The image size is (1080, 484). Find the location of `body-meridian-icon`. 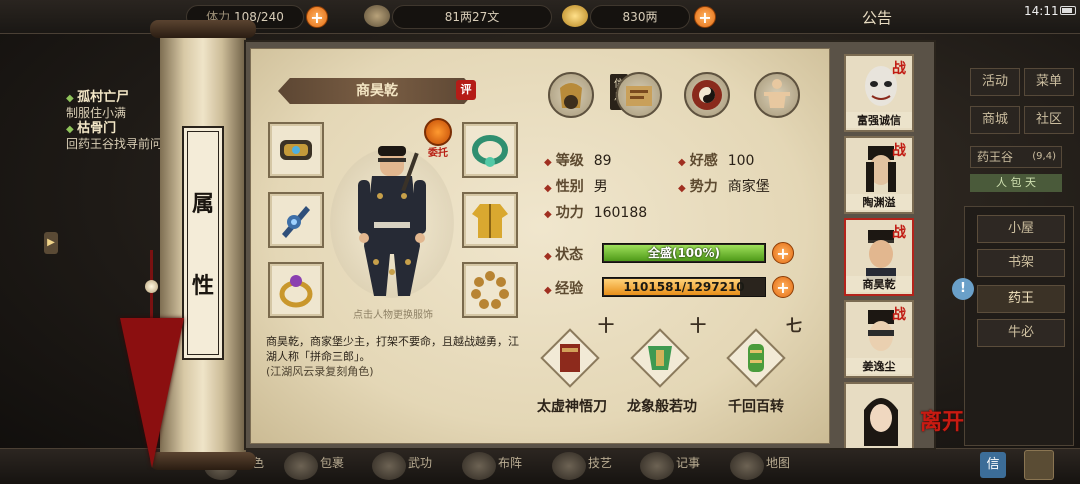

body-meridian-icon is located at coordinates (777, 93).